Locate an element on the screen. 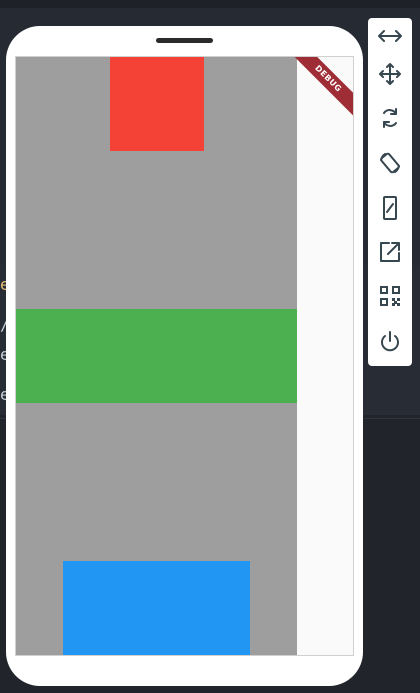 This screenshot has height=693, width=420. device-frame-icon is located at coordinates (390, 210).